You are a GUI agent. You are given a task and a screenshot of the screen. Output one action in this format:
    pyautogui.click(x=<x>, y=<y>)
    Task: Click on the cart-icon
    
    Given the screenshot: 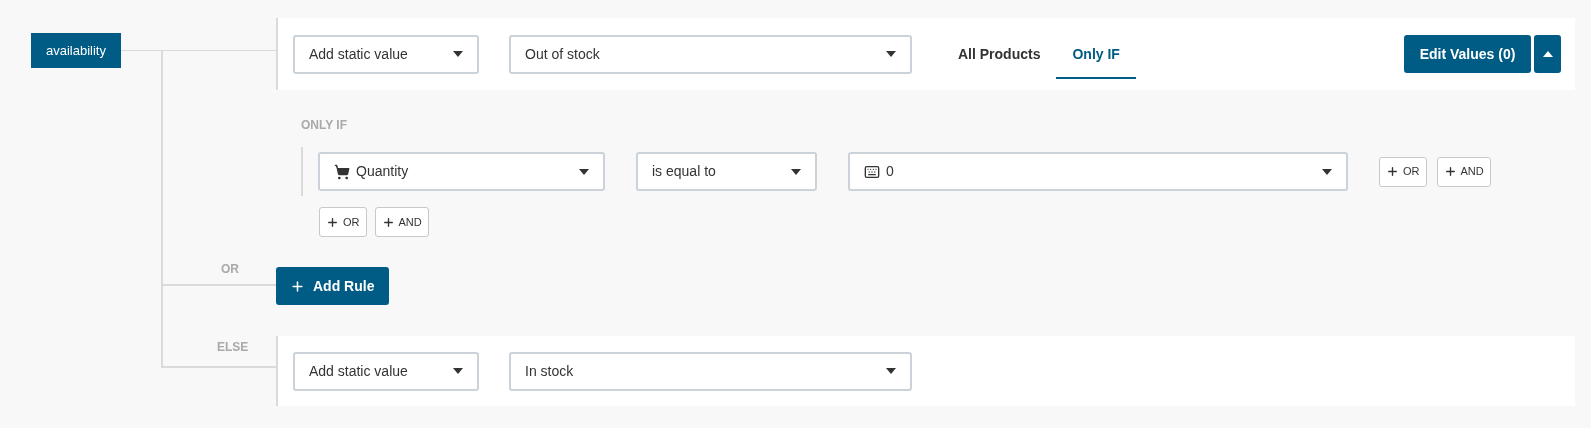 What is the action you would take?
    pyautogui.click(x=342, y=171)
    